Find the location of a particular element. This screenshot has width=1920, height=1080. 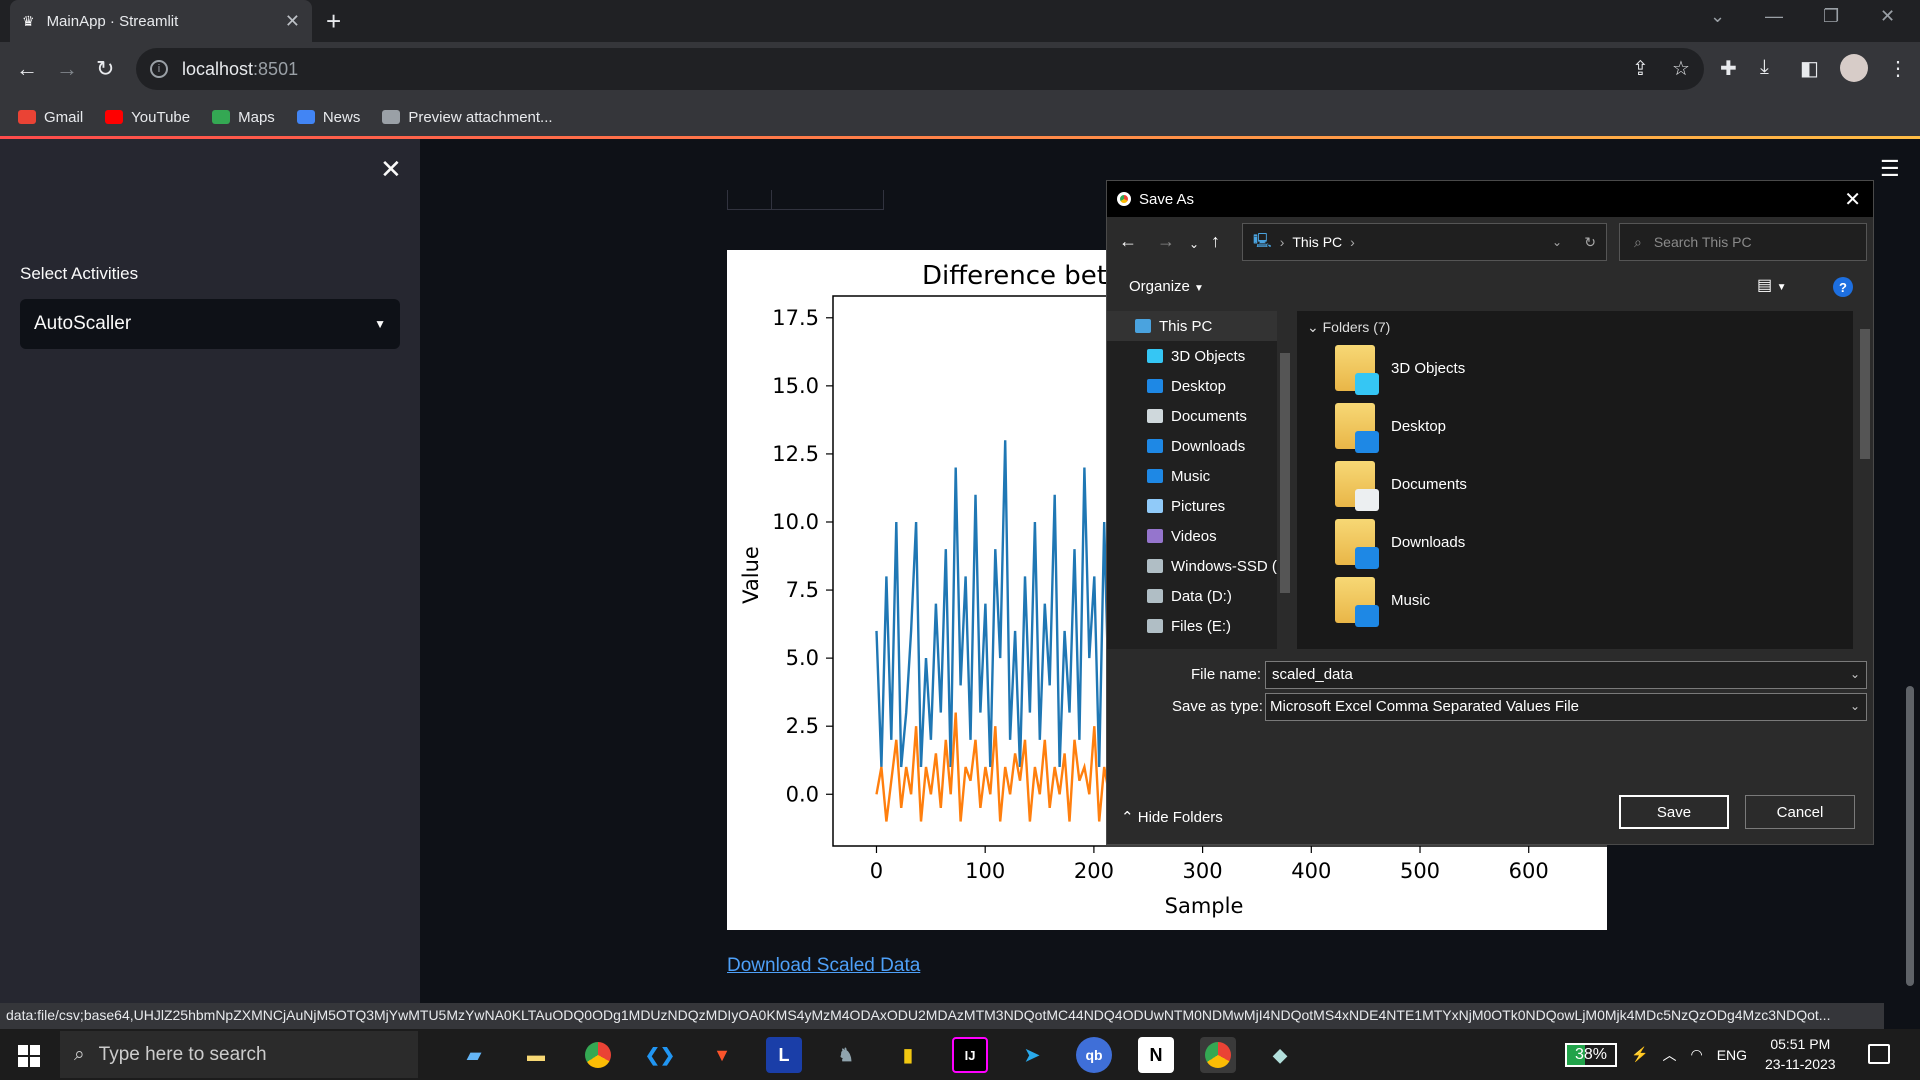

save-button: Save is located at coordinates (1674, 812).